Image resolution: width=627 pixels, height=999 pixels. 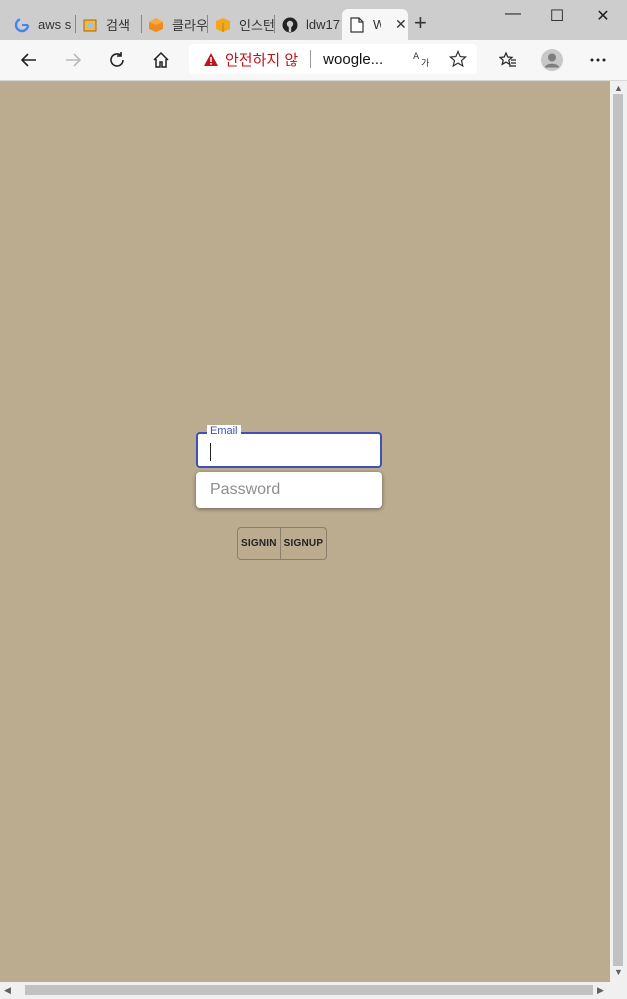 I want to click on browser-toolbar: 안전하지 않 woogle... A가, so click(x=313, y=60).